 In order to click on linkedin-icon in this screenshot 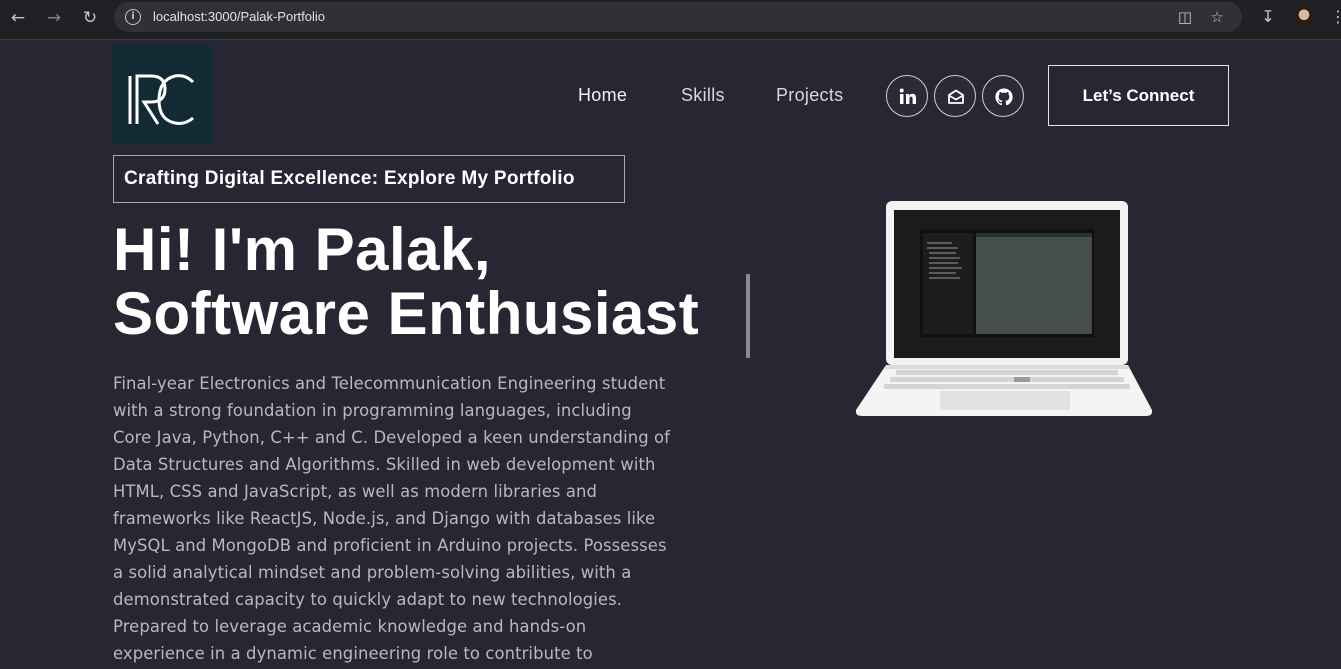, I will do `click(907, 96)`.